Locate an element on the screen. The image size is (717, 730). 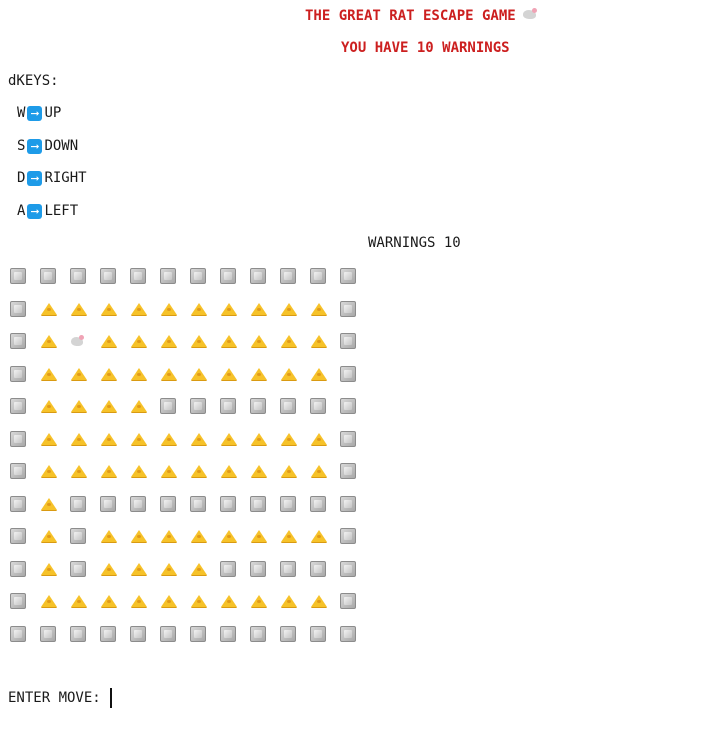
rat-icon is located at coordinates (530, 14).